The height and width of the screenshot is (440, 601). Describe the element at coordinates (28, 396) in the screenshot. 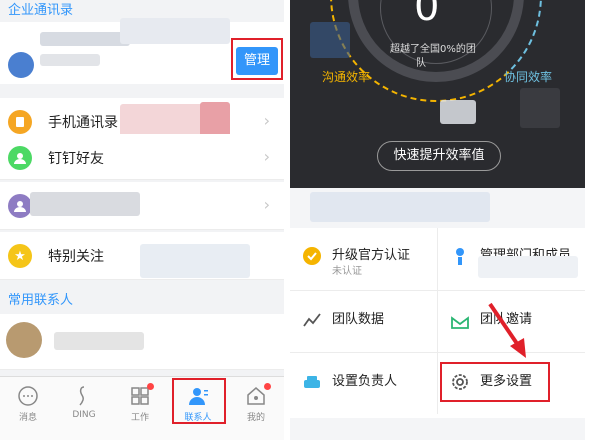

I see `chat-bubble-icon` at that location.